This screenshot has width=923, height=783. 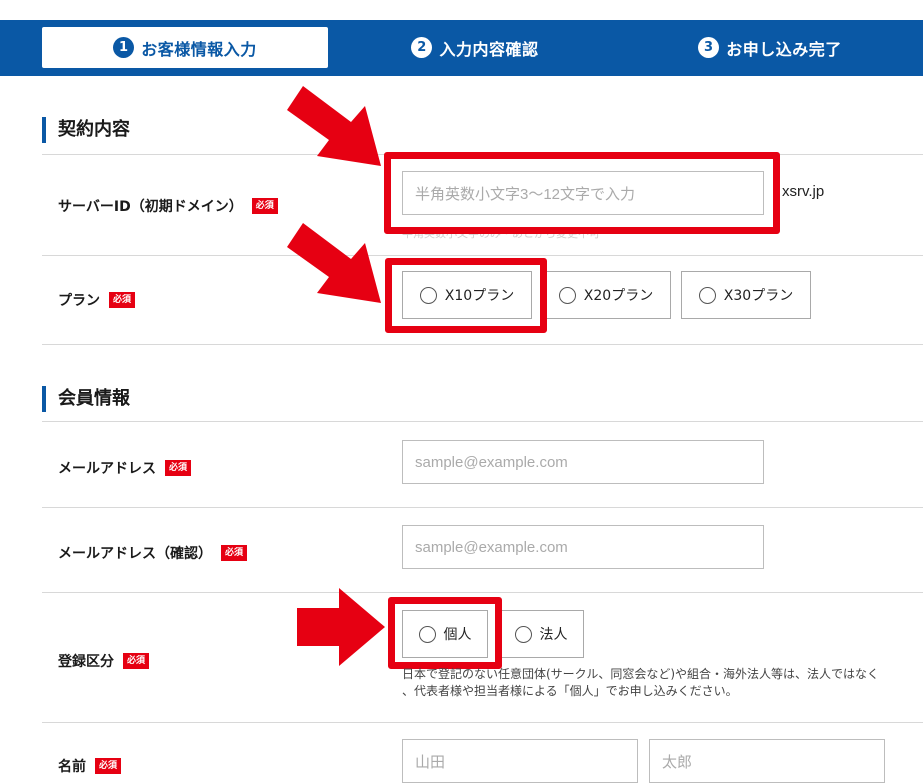 I want to click on highlight-box-registration, so click(x=445, y=633).